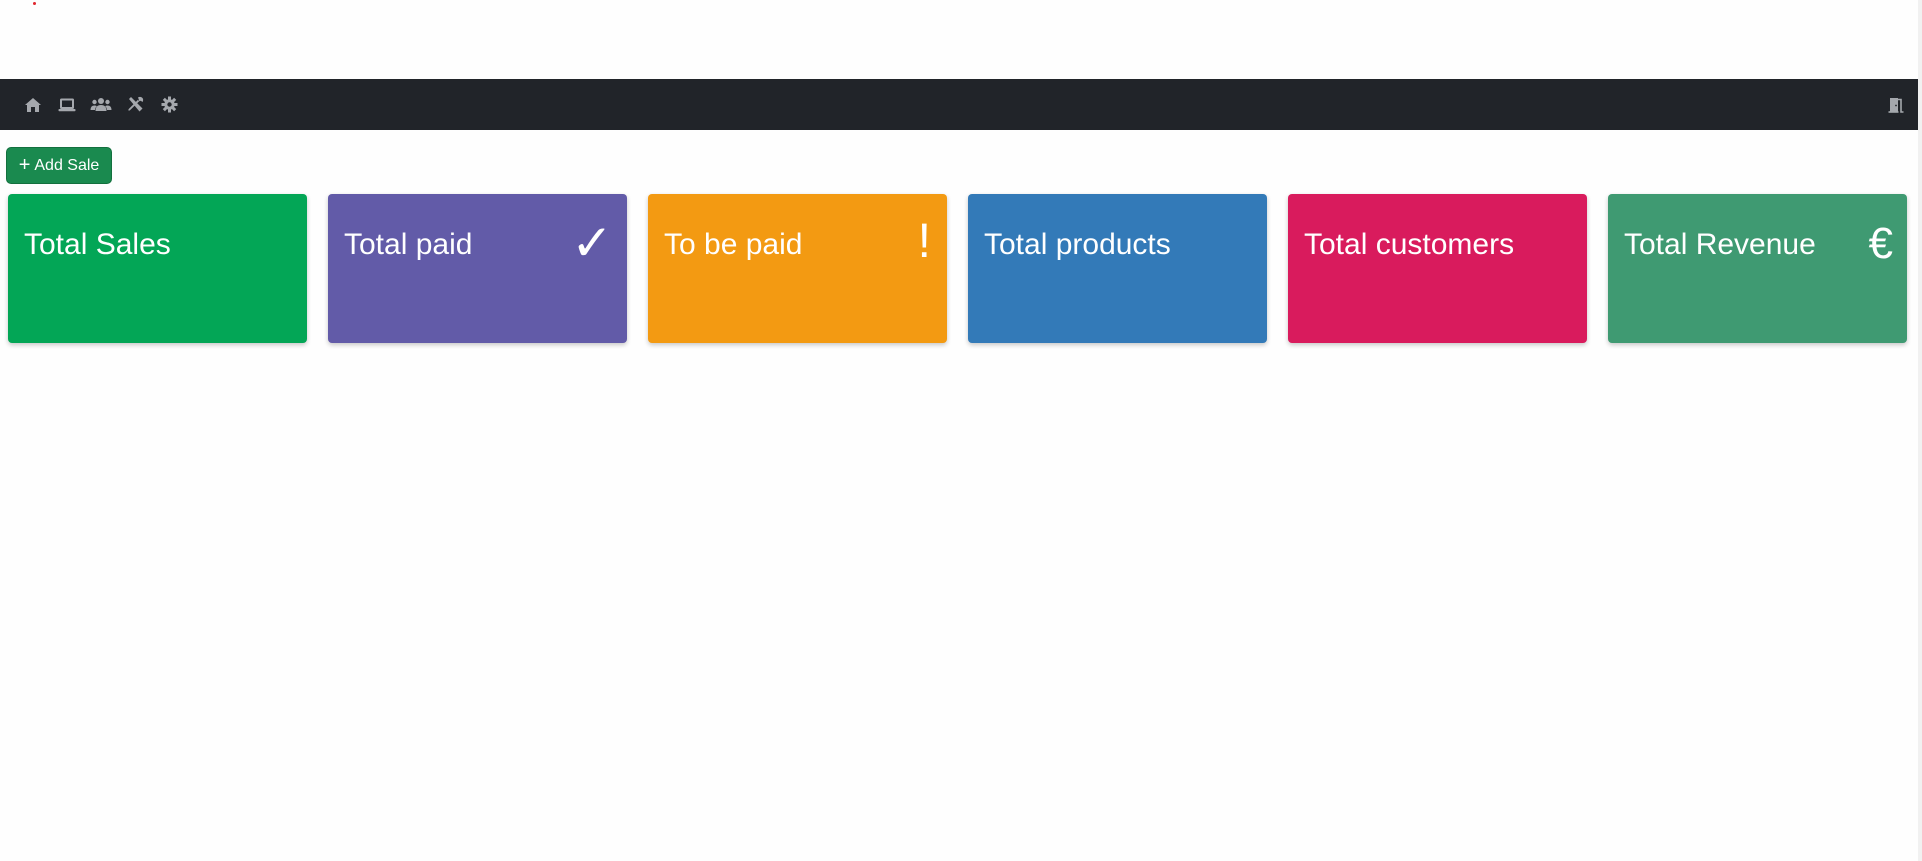 The width and height of the screenshot is (1922, 861). What do you see at coordinates (1077, 244) in the screenshot?
I see `card-title: Total products` at bounding box center [1077, 244].